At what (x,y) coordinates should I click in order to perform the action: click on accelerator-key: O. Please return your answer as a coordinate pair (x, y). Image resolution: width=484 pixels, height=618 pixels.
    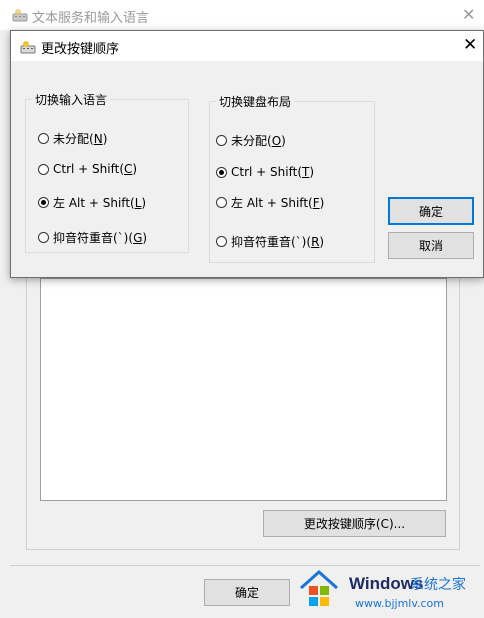
    Looking at the image, I should click on (276, 140).